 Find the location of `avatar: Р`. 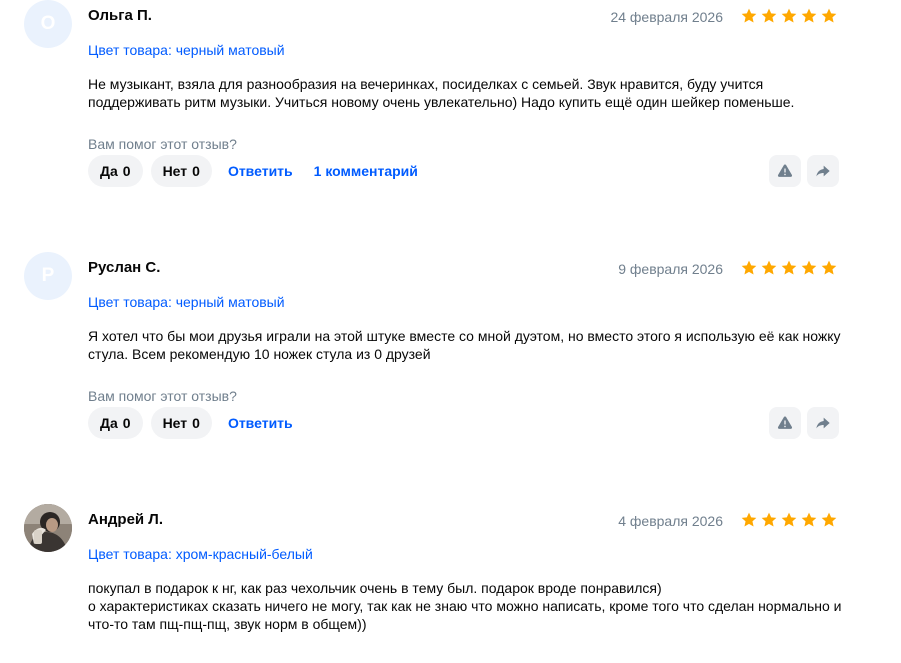

avatar: Р is located at coordinates (48, 276).